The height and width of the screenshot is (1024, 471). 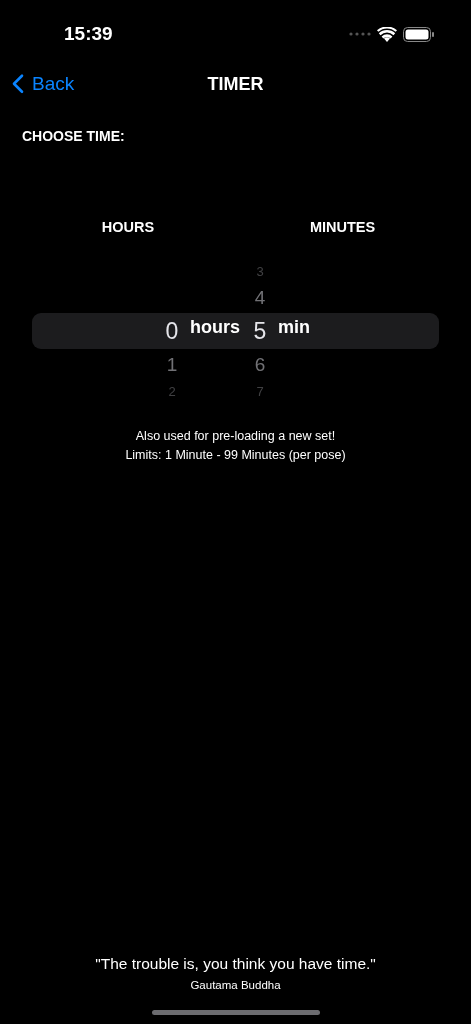 I want to click on note-text: Limits: 1 Minute - 99 Minutes (per pose), so click(x=235, y=455).